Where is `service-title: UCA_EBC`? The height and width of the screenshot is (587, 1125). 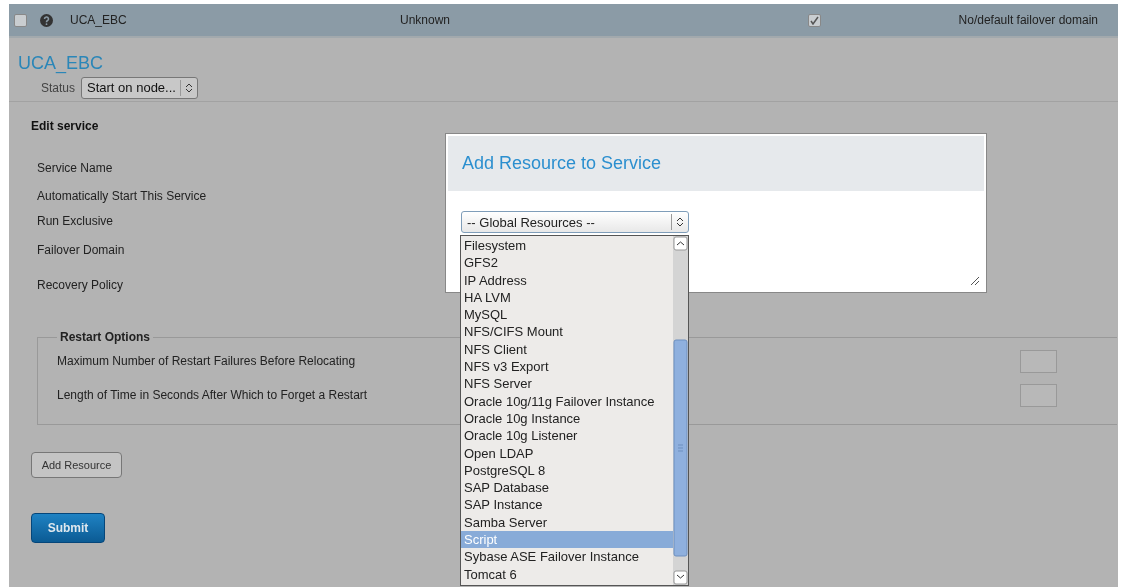 service-title: UCA_EBC is located at coordinates (61, 63).